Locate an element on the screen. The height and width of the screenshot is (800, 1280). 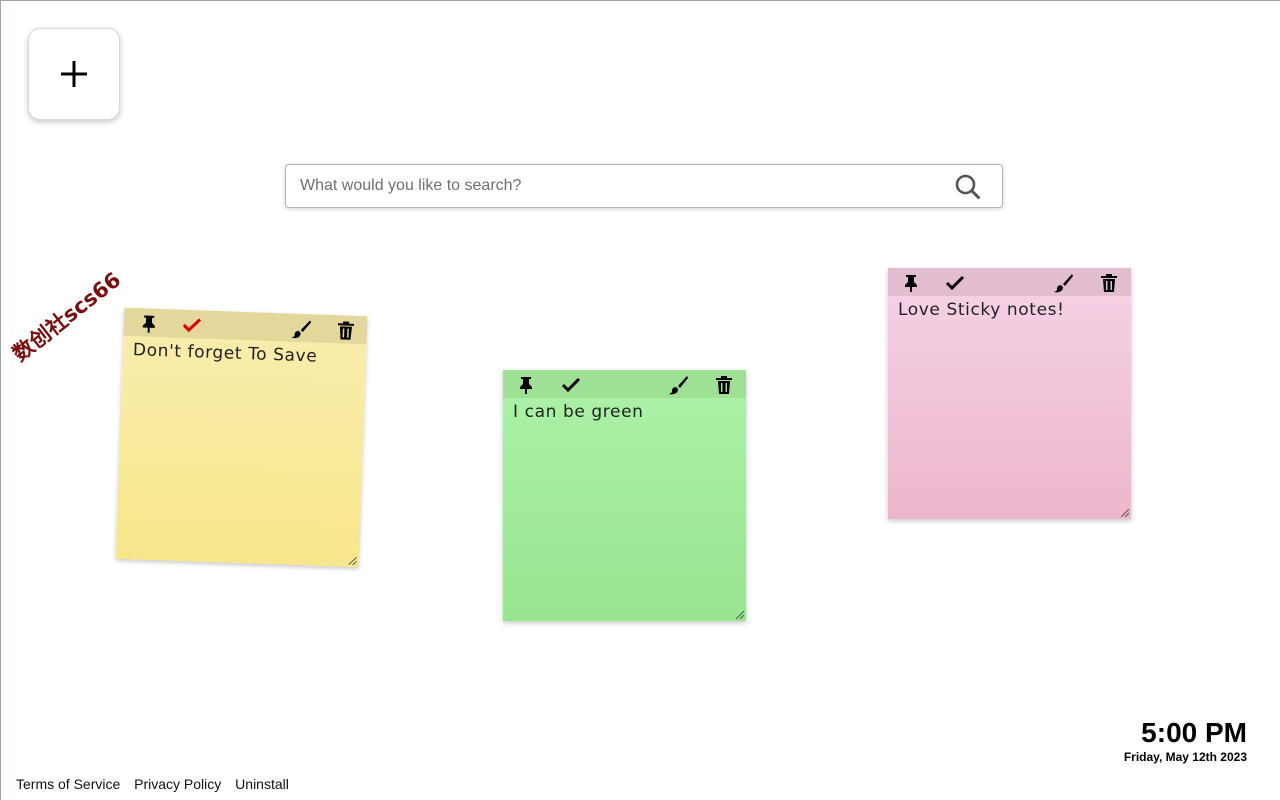
add-note-button is located at coordinates (74, 74).